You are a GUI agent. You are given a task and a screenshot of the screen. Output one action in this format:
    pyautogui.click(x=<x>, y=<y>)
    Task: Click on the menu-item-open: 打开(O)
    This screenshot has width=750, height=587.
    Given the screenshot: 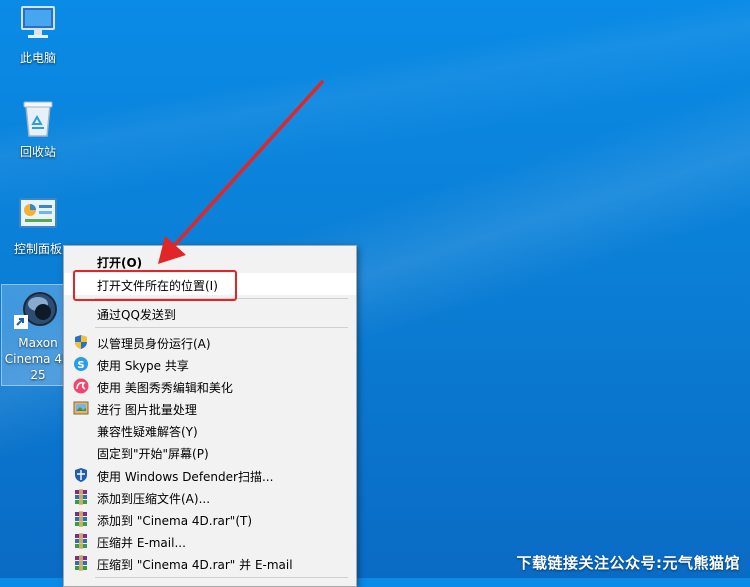 What is the action you would take?
    pyautogui.click(x=210, y=261)
    